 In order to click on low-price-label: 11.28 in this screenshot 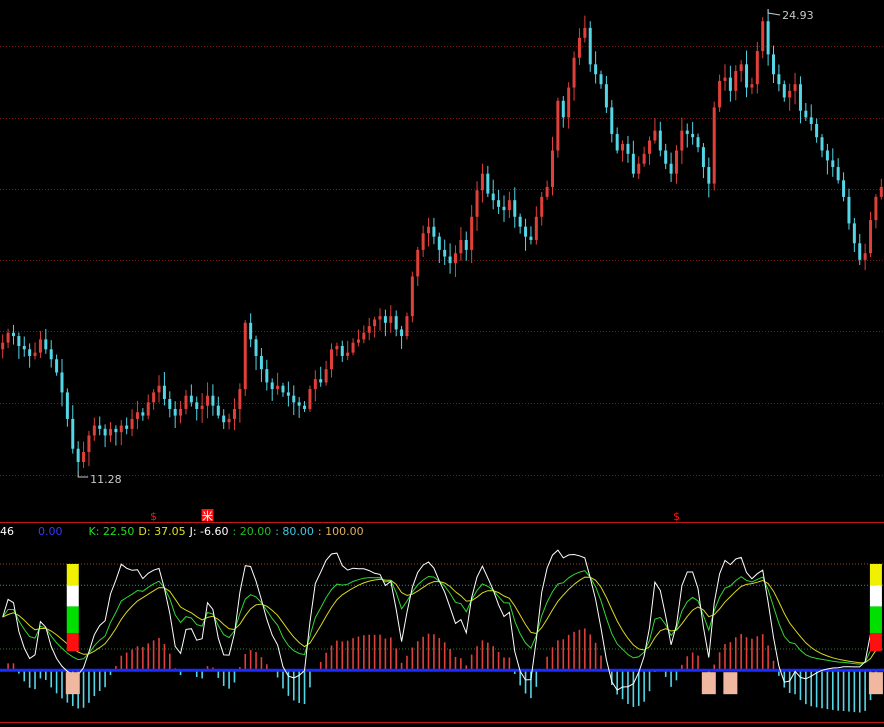, I will do `click(106, 479)`.